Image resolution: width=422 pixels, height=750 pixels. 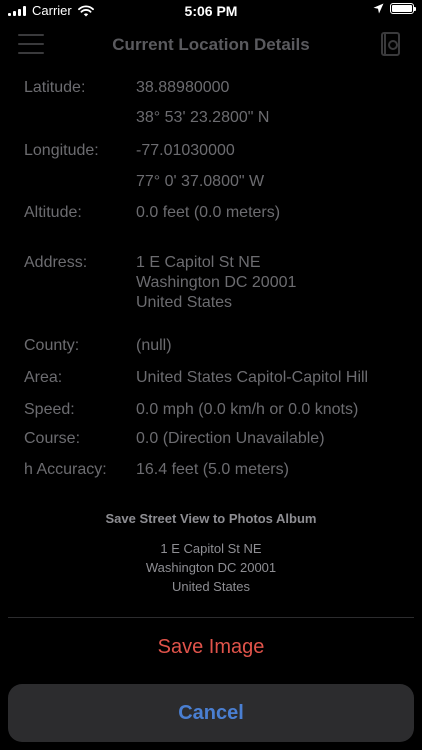 What do you see at coordinates (184, 302) in the screenshot?
I see `address-line-3: United States` at bounding box center [184, 302].